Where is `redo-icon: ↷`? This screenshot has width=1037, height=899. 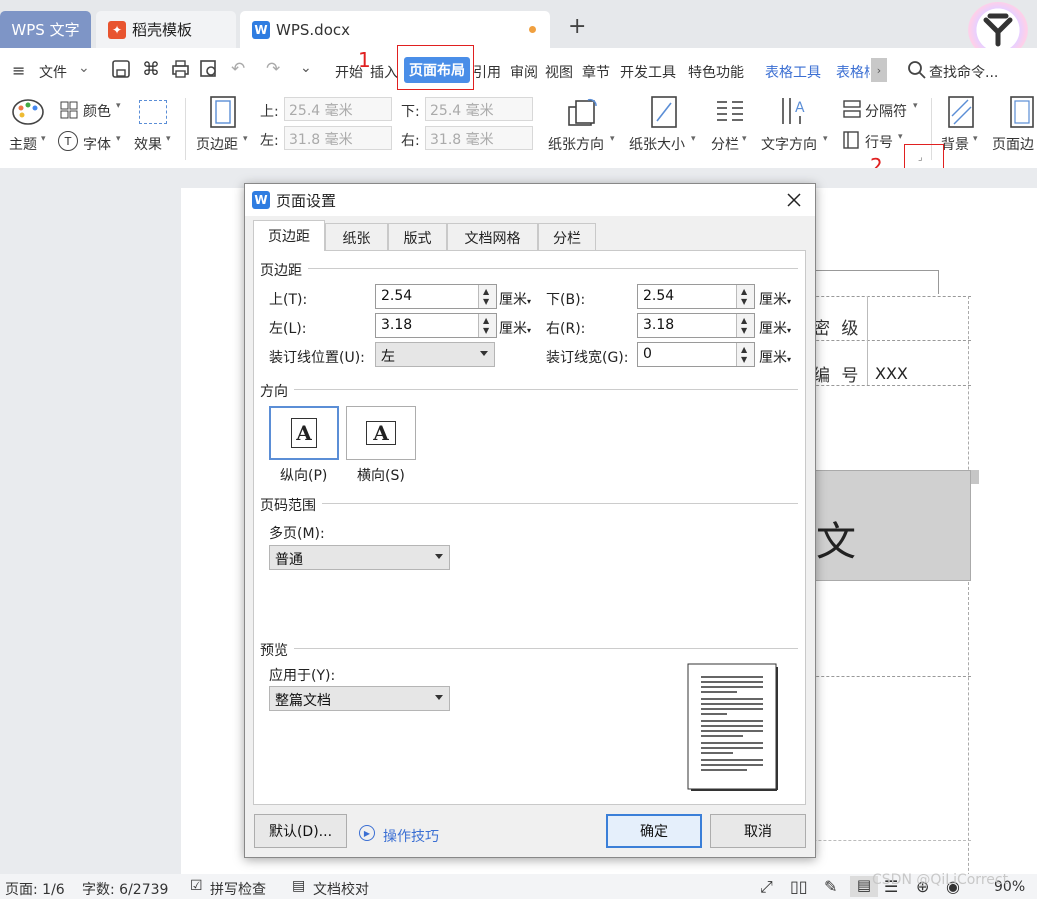 redo-icon: ↷ is located at coordinates (273, 69).